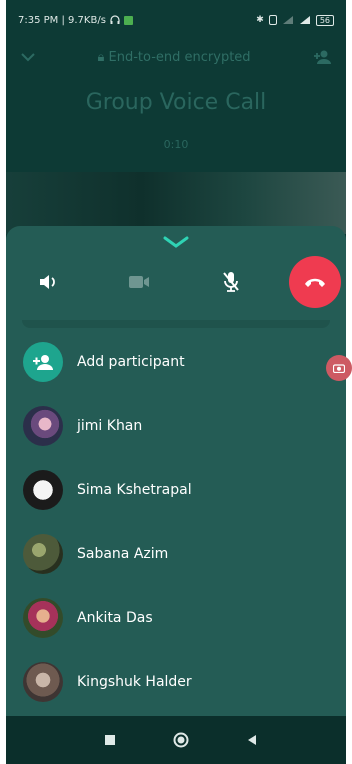 The width and height of the screenshot is (352, 764). I want to click on end-call-button, so click(315, 282).